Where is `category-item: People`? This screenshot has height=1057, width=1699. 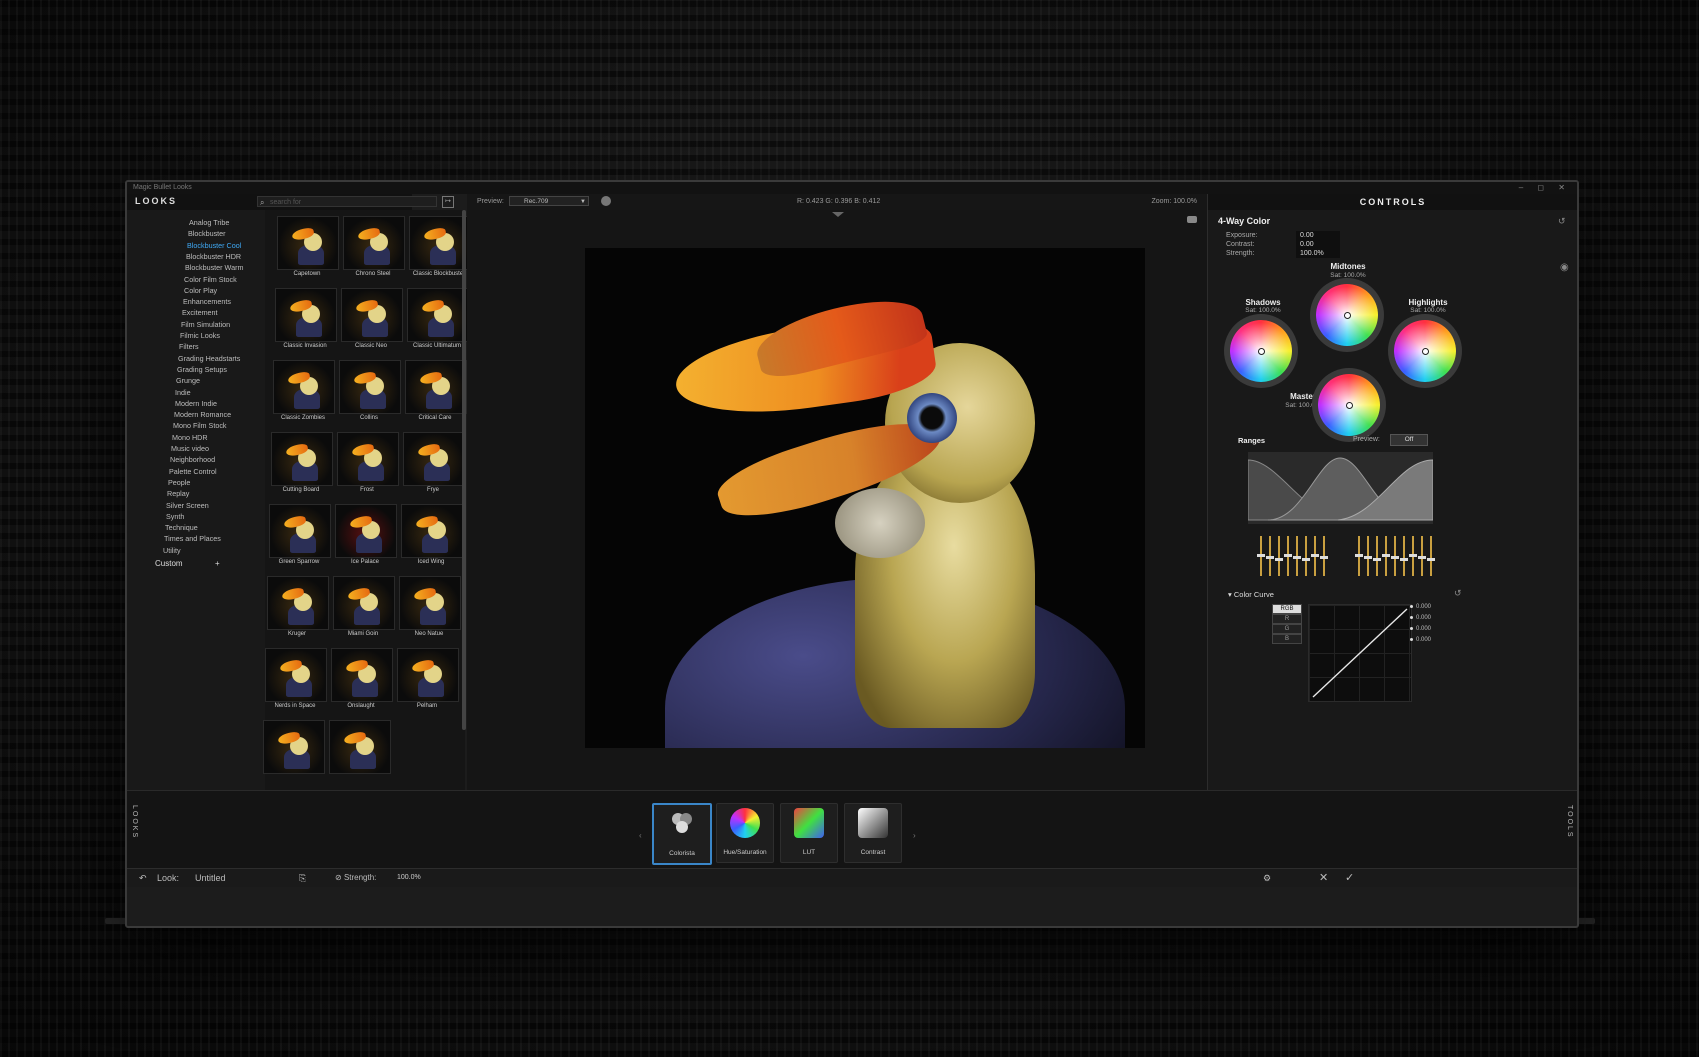 category-item: People is located at coordinates (179, 482).